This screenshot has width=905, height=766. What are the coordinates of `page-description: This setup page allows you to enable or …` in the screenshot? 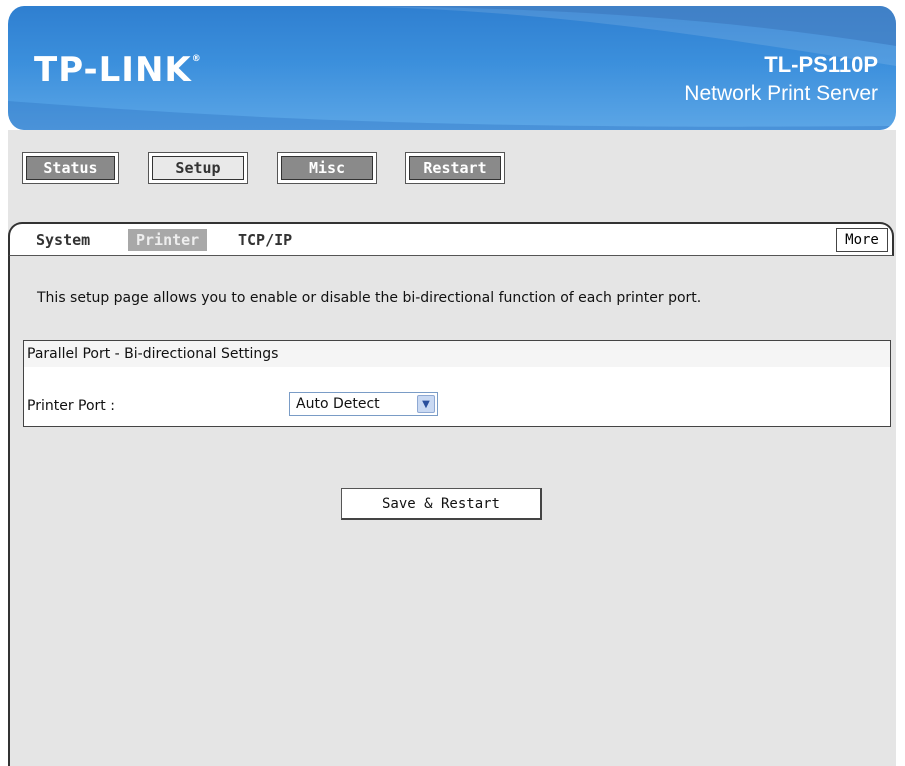 It's located at (369, 298).